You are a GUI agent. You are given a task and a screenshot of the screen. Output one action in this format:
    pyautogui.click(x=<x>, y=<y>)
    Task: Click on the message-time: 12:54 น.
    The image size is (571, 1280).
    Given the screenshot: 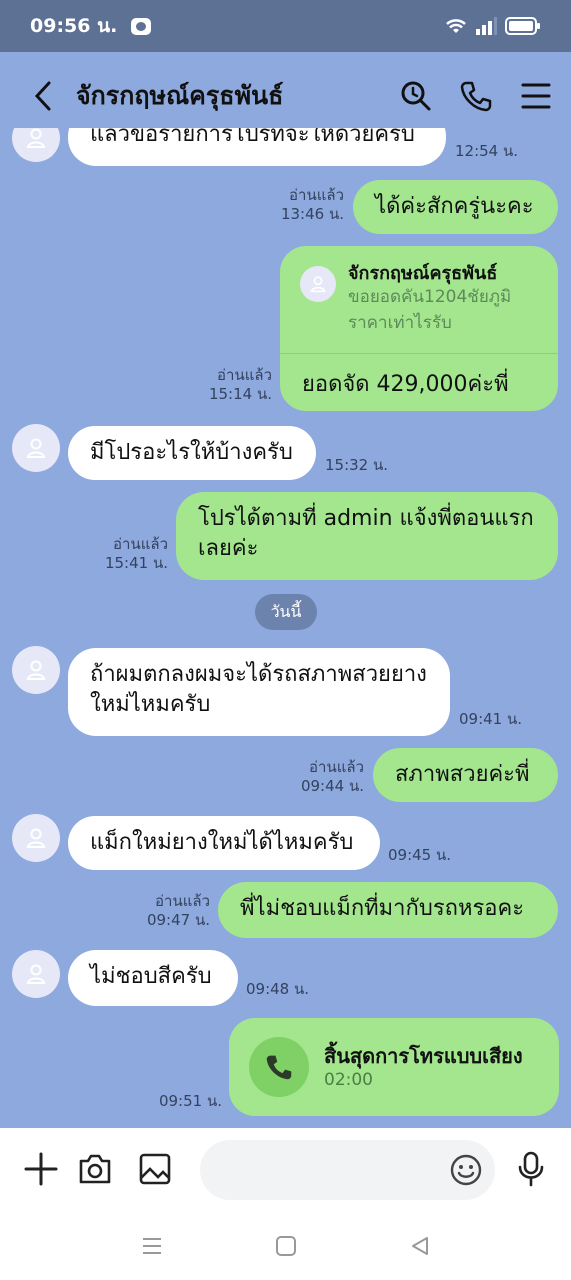 What is the action you would take?
    pyautogui.click(x=487, y=151)
    